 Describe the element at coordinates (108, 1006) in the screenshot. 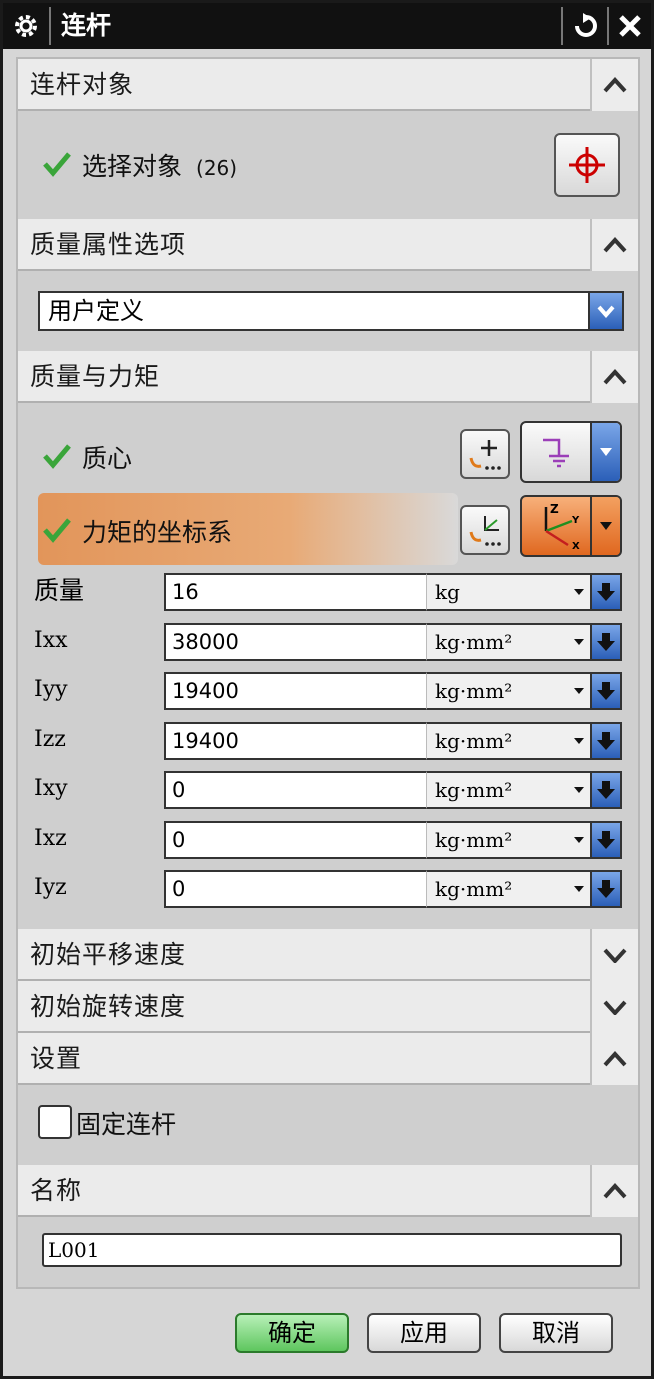

I see `section-title: 初始旋转速度` at that location.